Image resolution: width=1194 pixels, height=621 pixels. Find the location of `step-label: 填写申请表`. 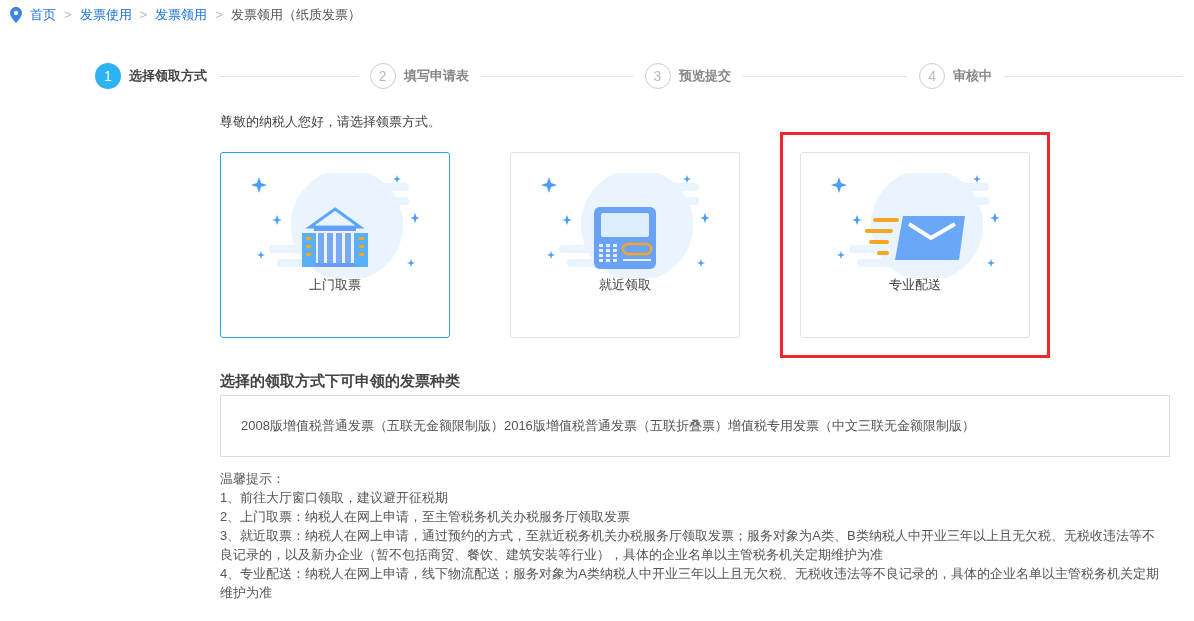

step-label: 填写申请表 is located at coordinates (436, 76).